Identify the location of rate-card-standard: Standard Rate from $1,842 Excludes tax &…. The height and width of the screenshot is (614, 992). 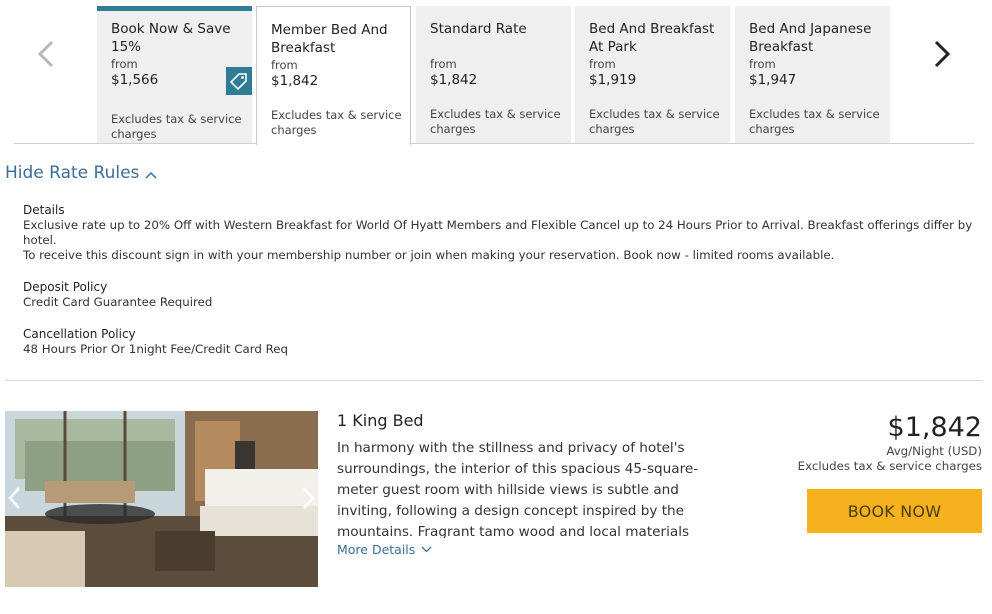
(493, 74).